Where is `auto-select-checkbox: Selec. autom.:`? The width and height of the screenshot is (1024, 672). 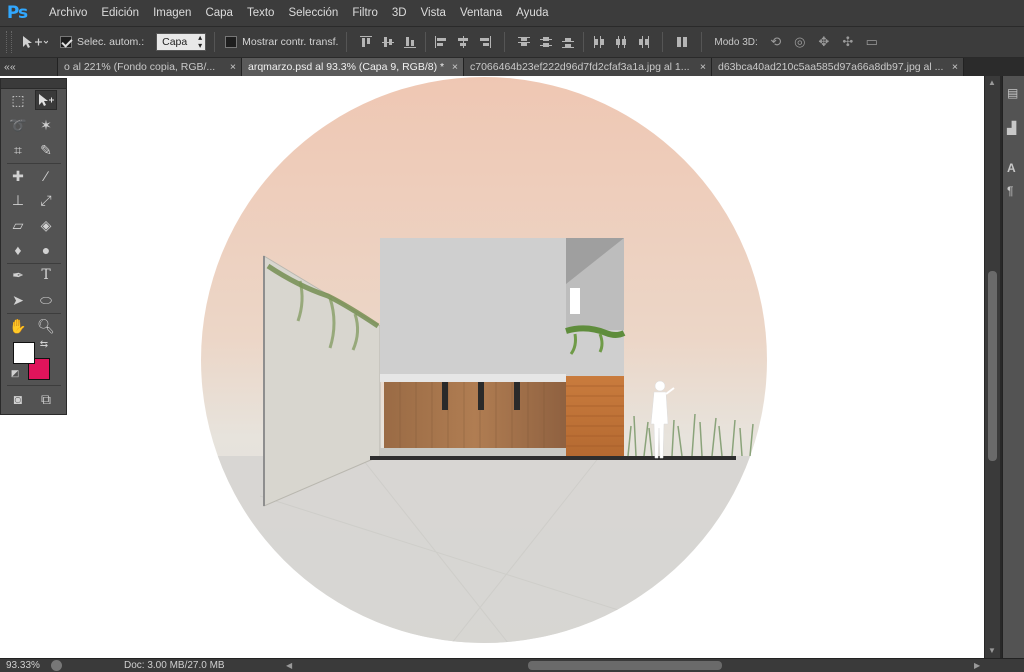 auto-select-checkbox: Selec. autom.: is located at coordinates (102, 42).